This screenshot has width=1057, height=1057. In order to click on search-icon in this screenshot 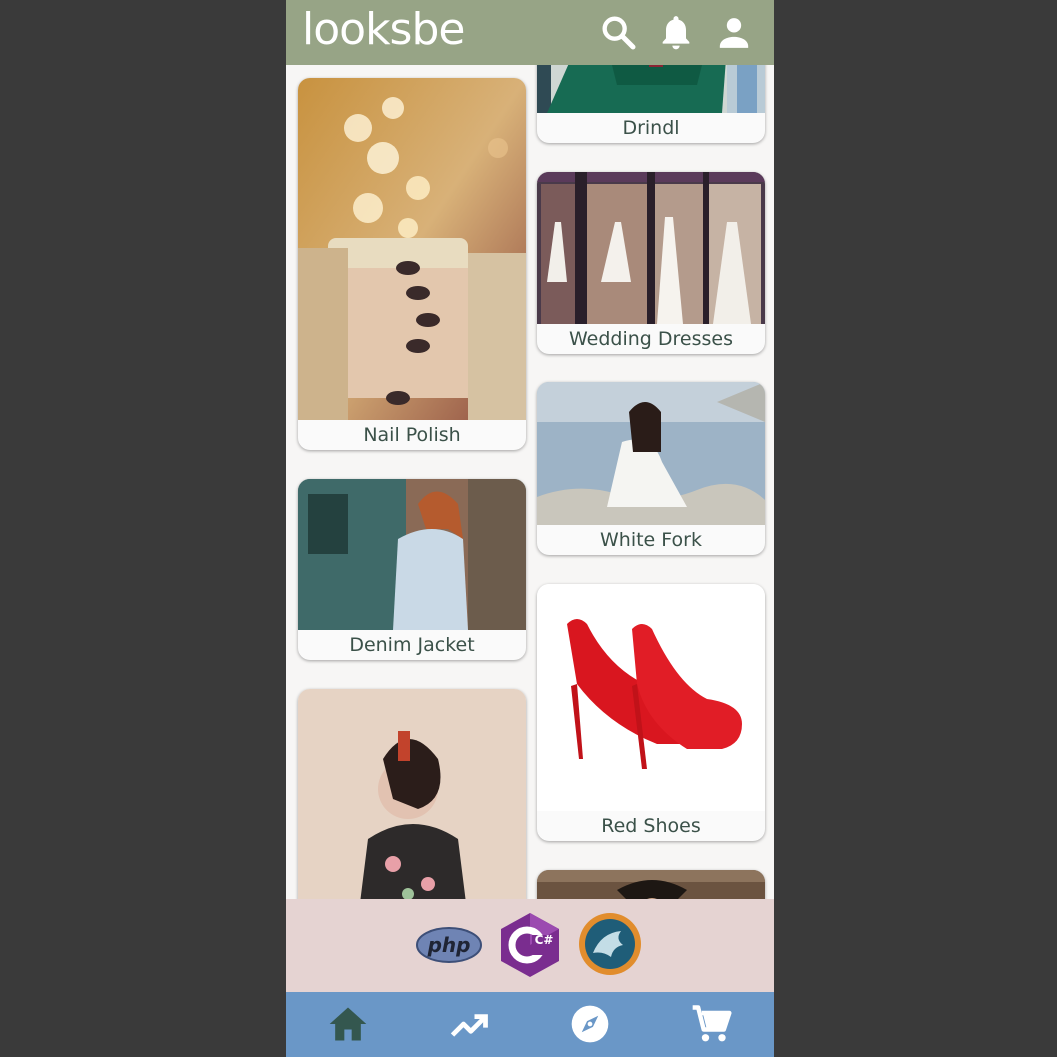, I will do `click(618, 32)`.